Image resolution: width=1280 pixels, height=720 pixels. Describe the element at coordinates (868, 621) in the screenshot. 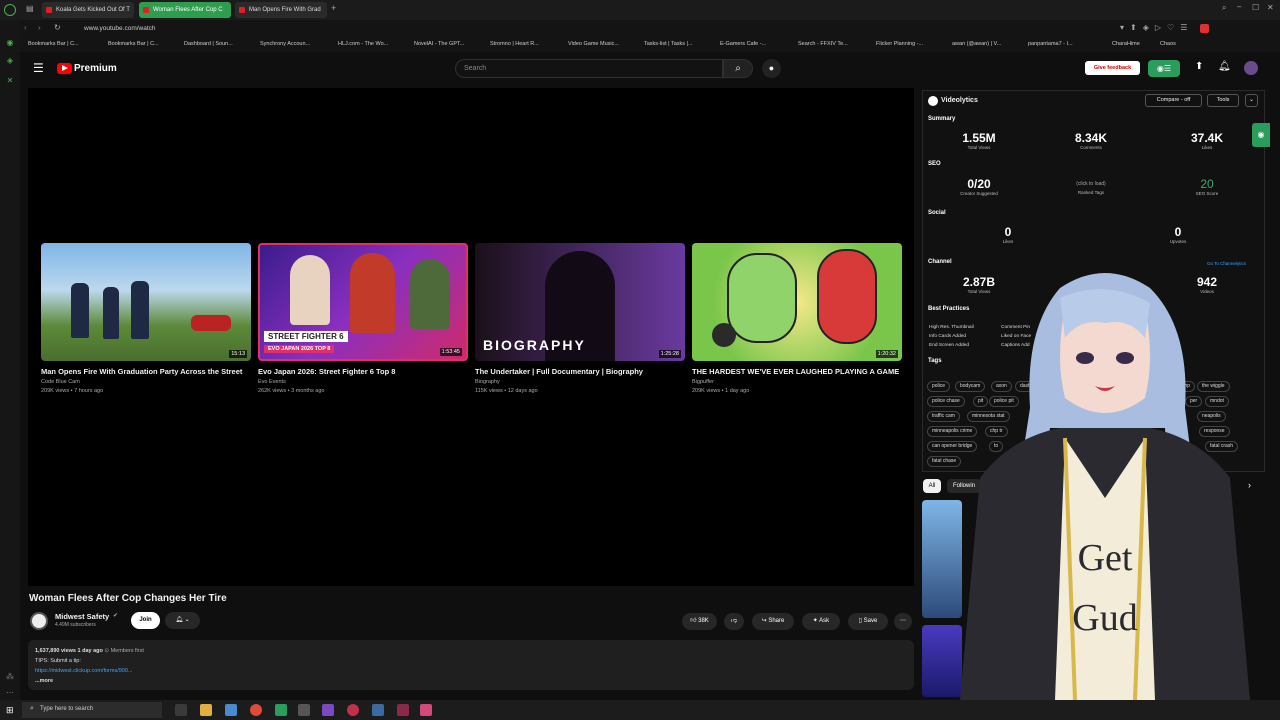

I see `save-button: ▯ Save` at that location.